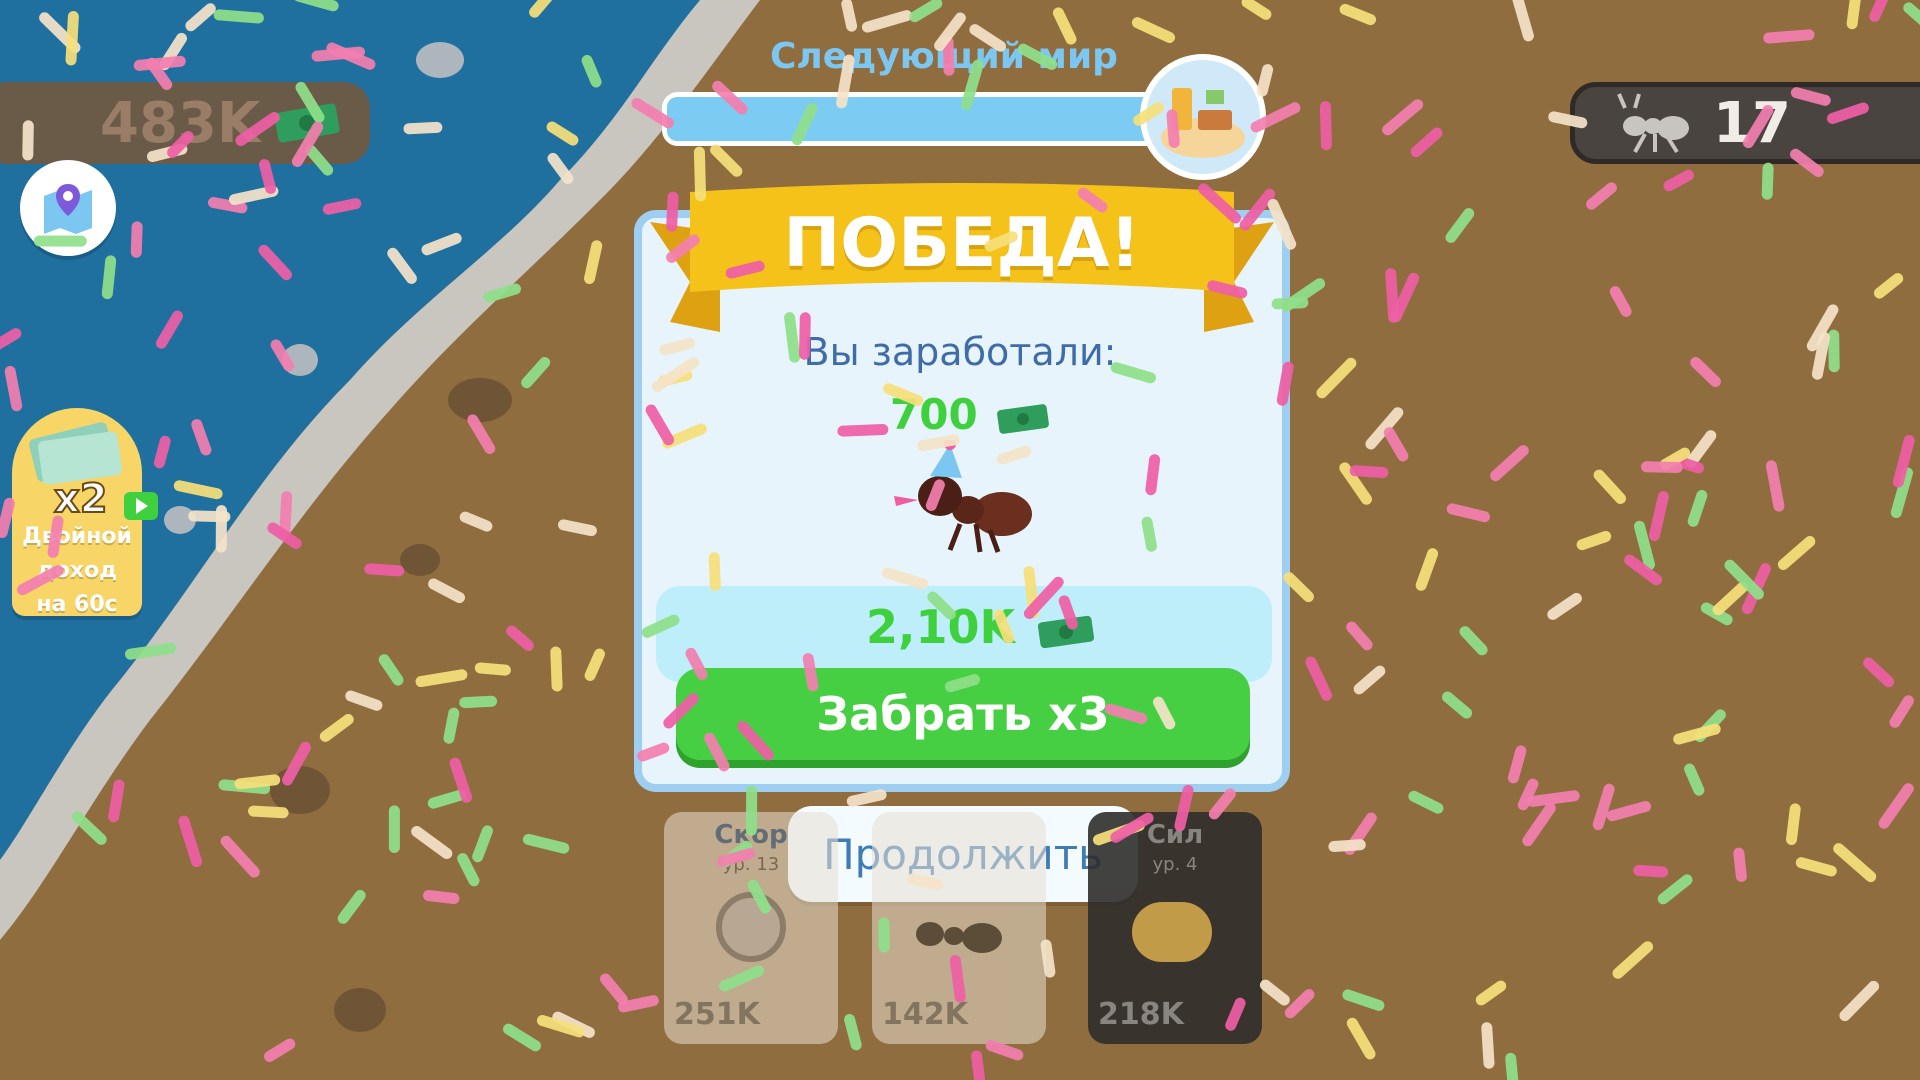 The image size is (1920, 1080). Describe the element at coordinates (751, 864) in the screenshot. I see `upgrade-card-level: ур. 13` at that location.